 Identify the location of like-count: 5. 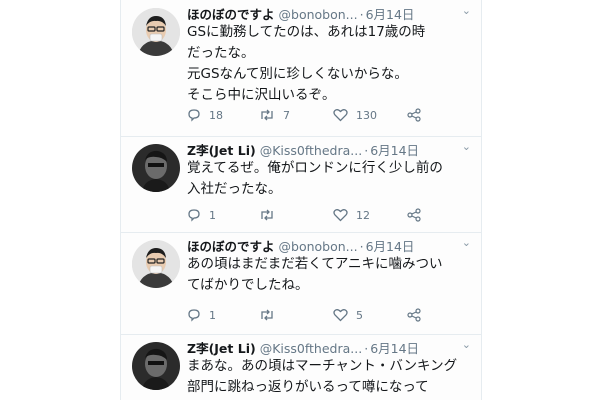
(359, 315).